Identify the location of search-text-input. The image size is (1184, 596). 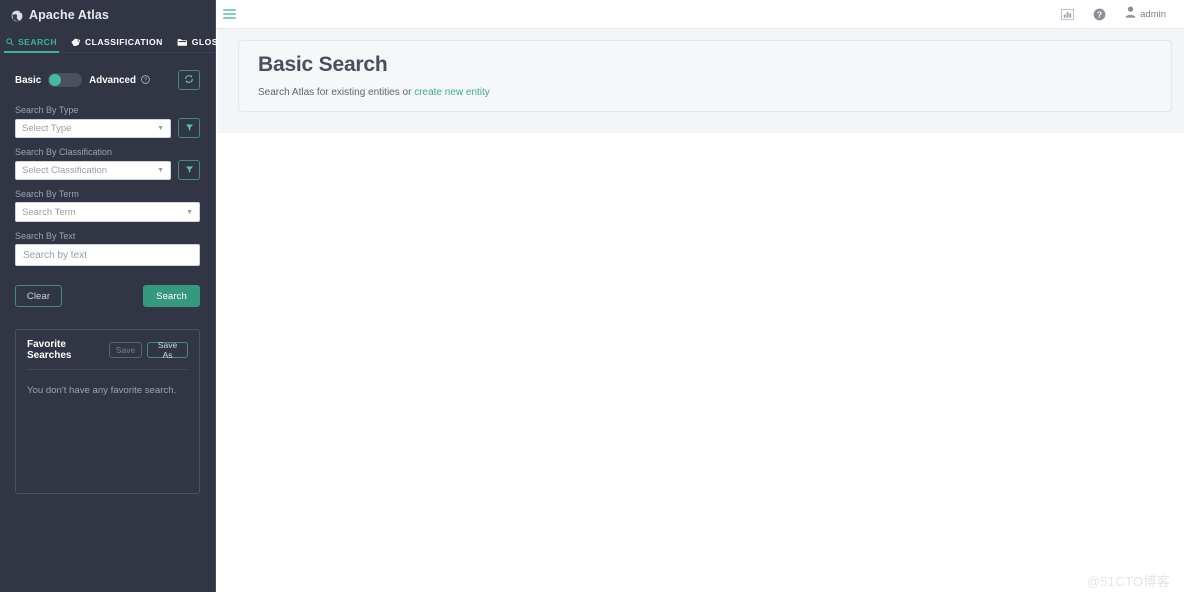
(107, 255).